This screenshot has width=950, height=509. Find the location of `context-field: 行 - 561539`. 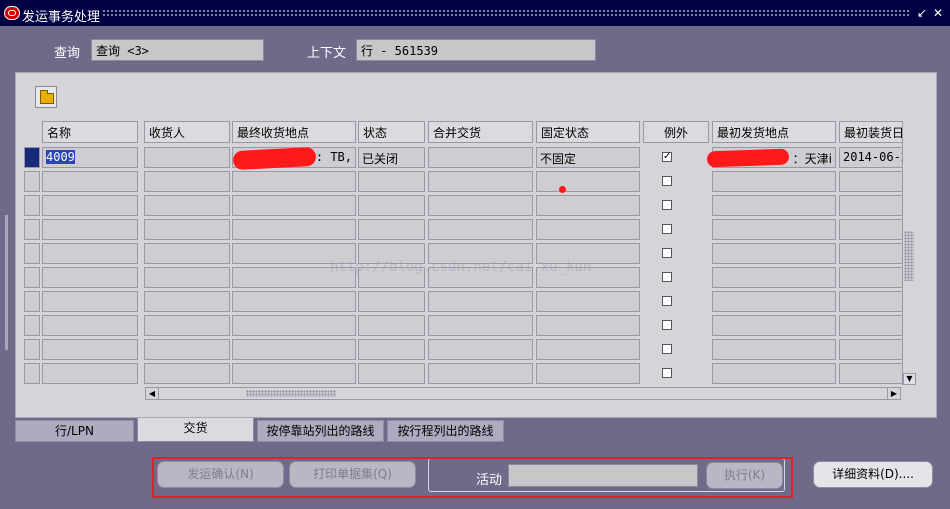

context-field: 行 - 561539 is located at coordinates (476, 50).